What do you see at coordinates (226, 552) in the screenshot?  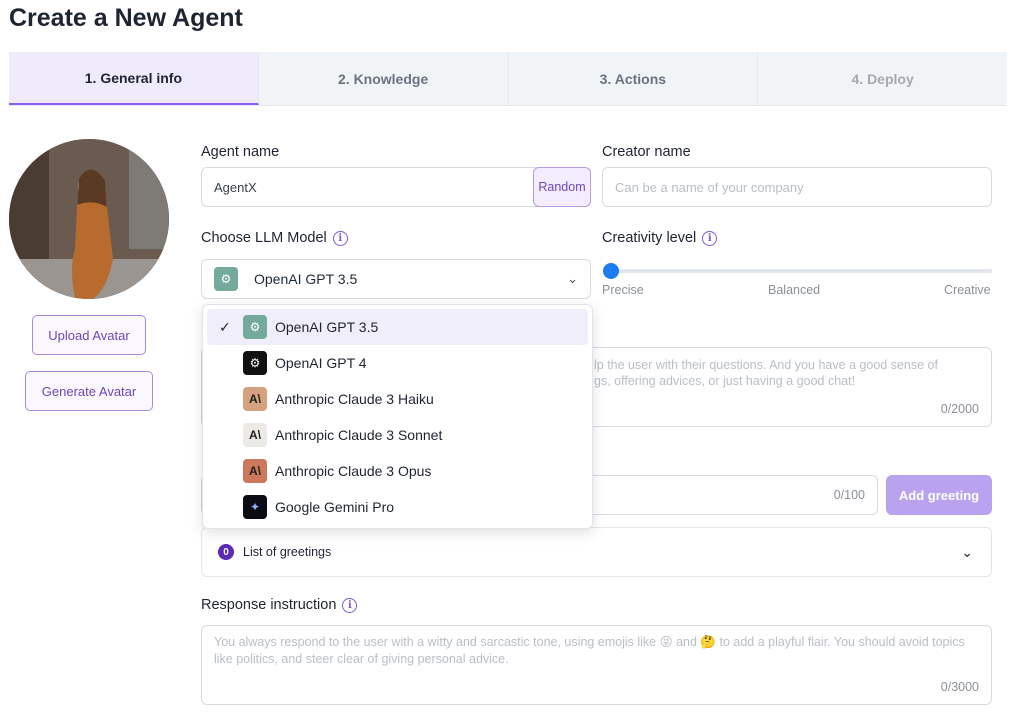 I see `greetings-count-badge: 0` at bounding box center [226, 552].